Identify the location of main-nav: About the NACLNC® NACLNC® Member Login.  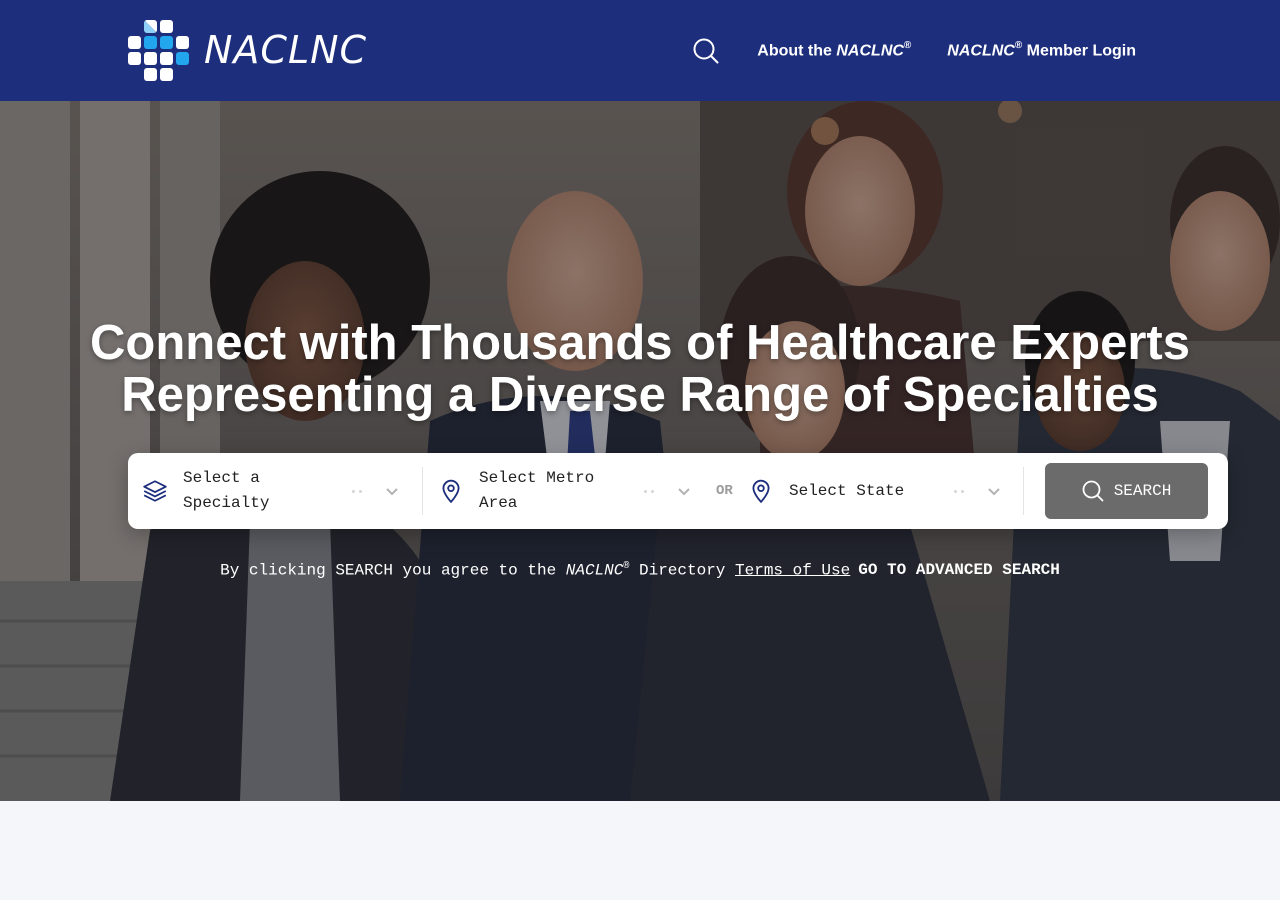
(914, 50).